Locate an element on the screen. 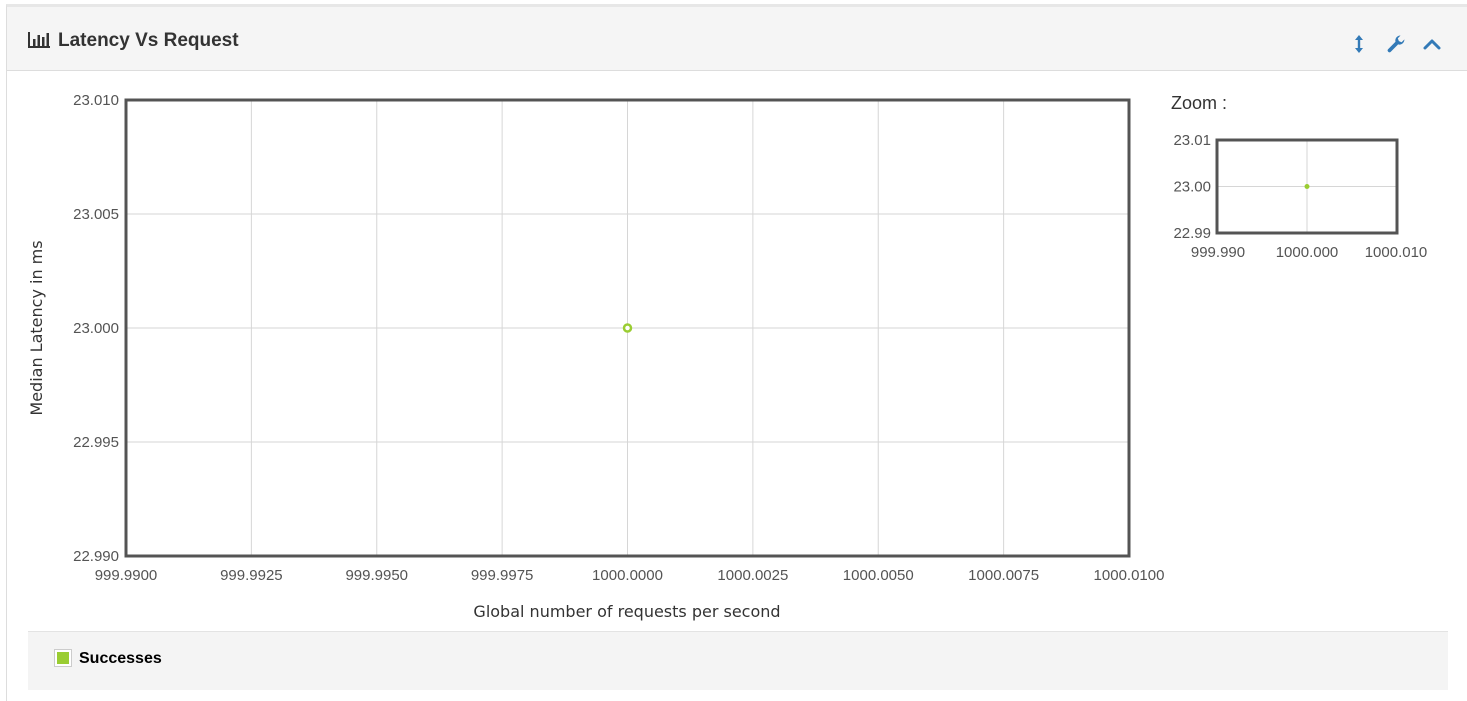  x-tick-label: 1000.0000 is located at coordinates (627, 575).